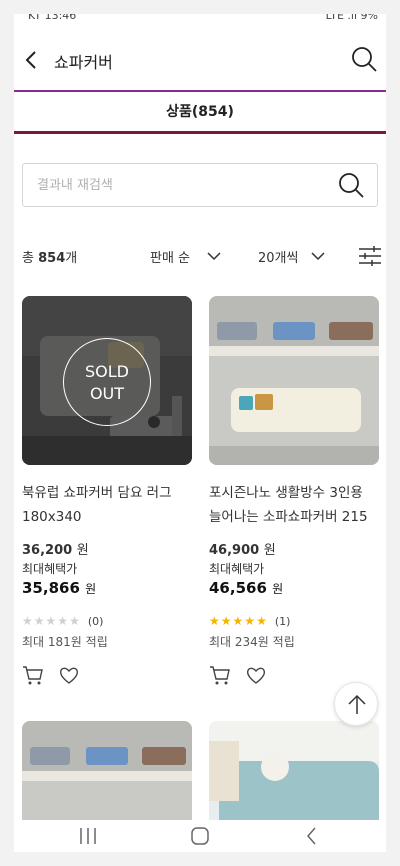  I want to click on sliders-icon, so click(370, 256).